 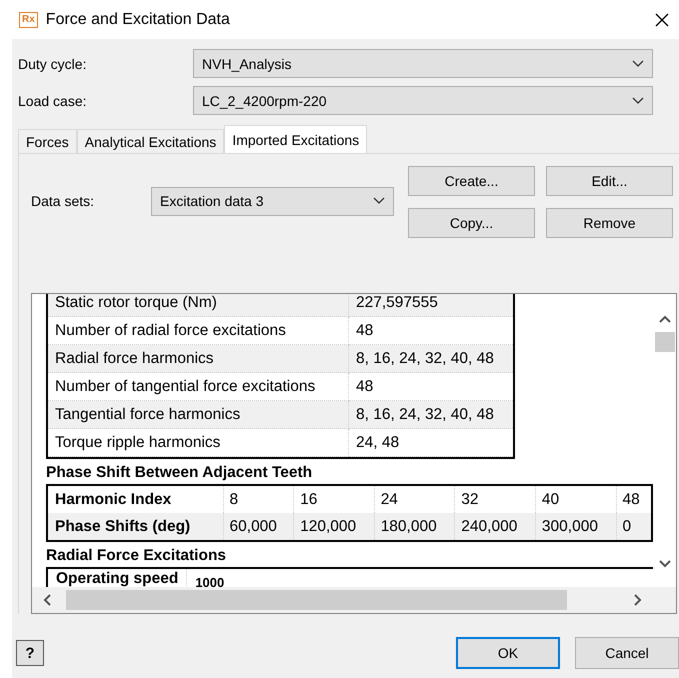 I want to click on table-cell: 32, so click(x=495, y=499).